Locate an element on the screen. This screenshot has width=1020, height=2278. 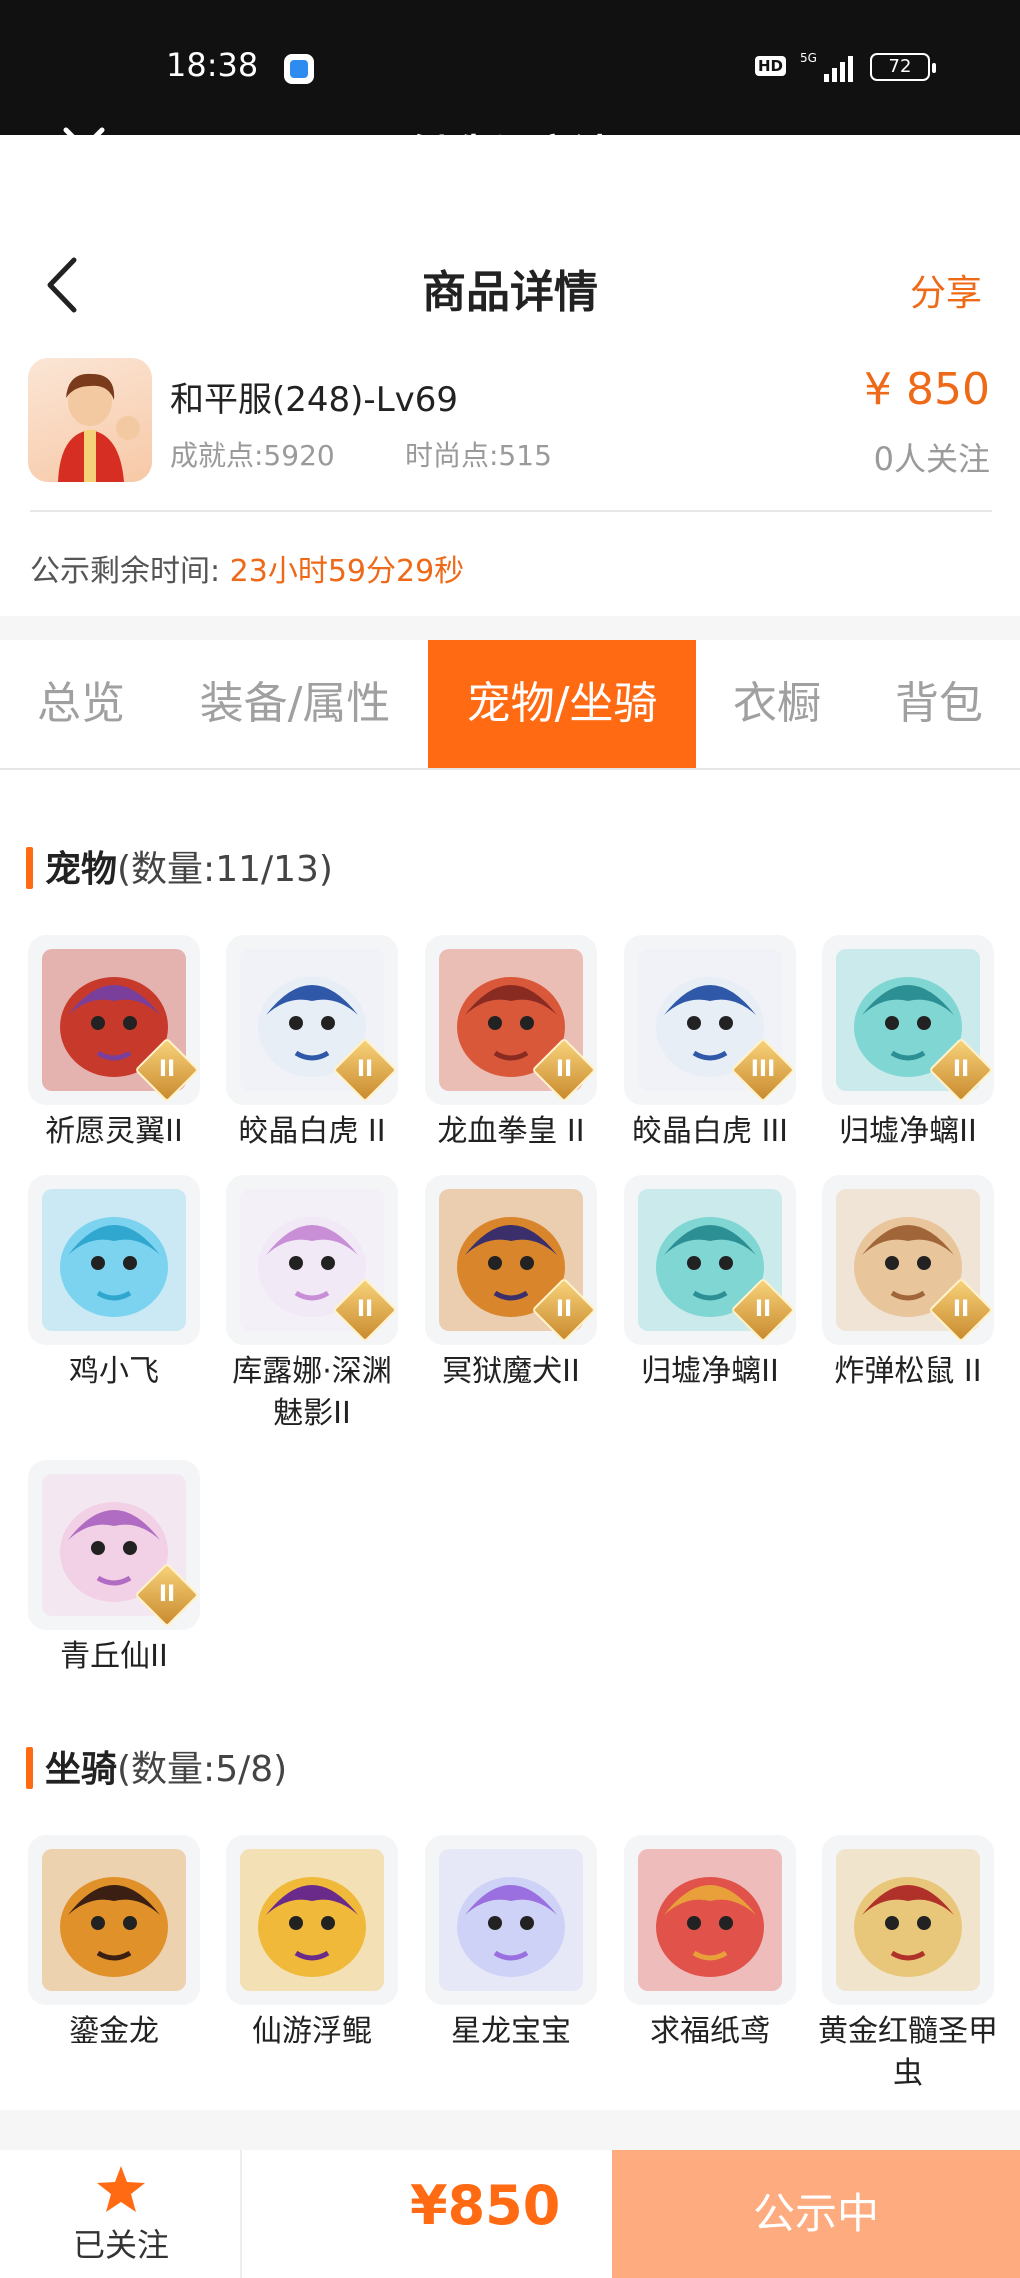
tab-bar: 总览 装备/属性 宠物/坐骑 衣橱 背包 is located at coordinates (510, 705).